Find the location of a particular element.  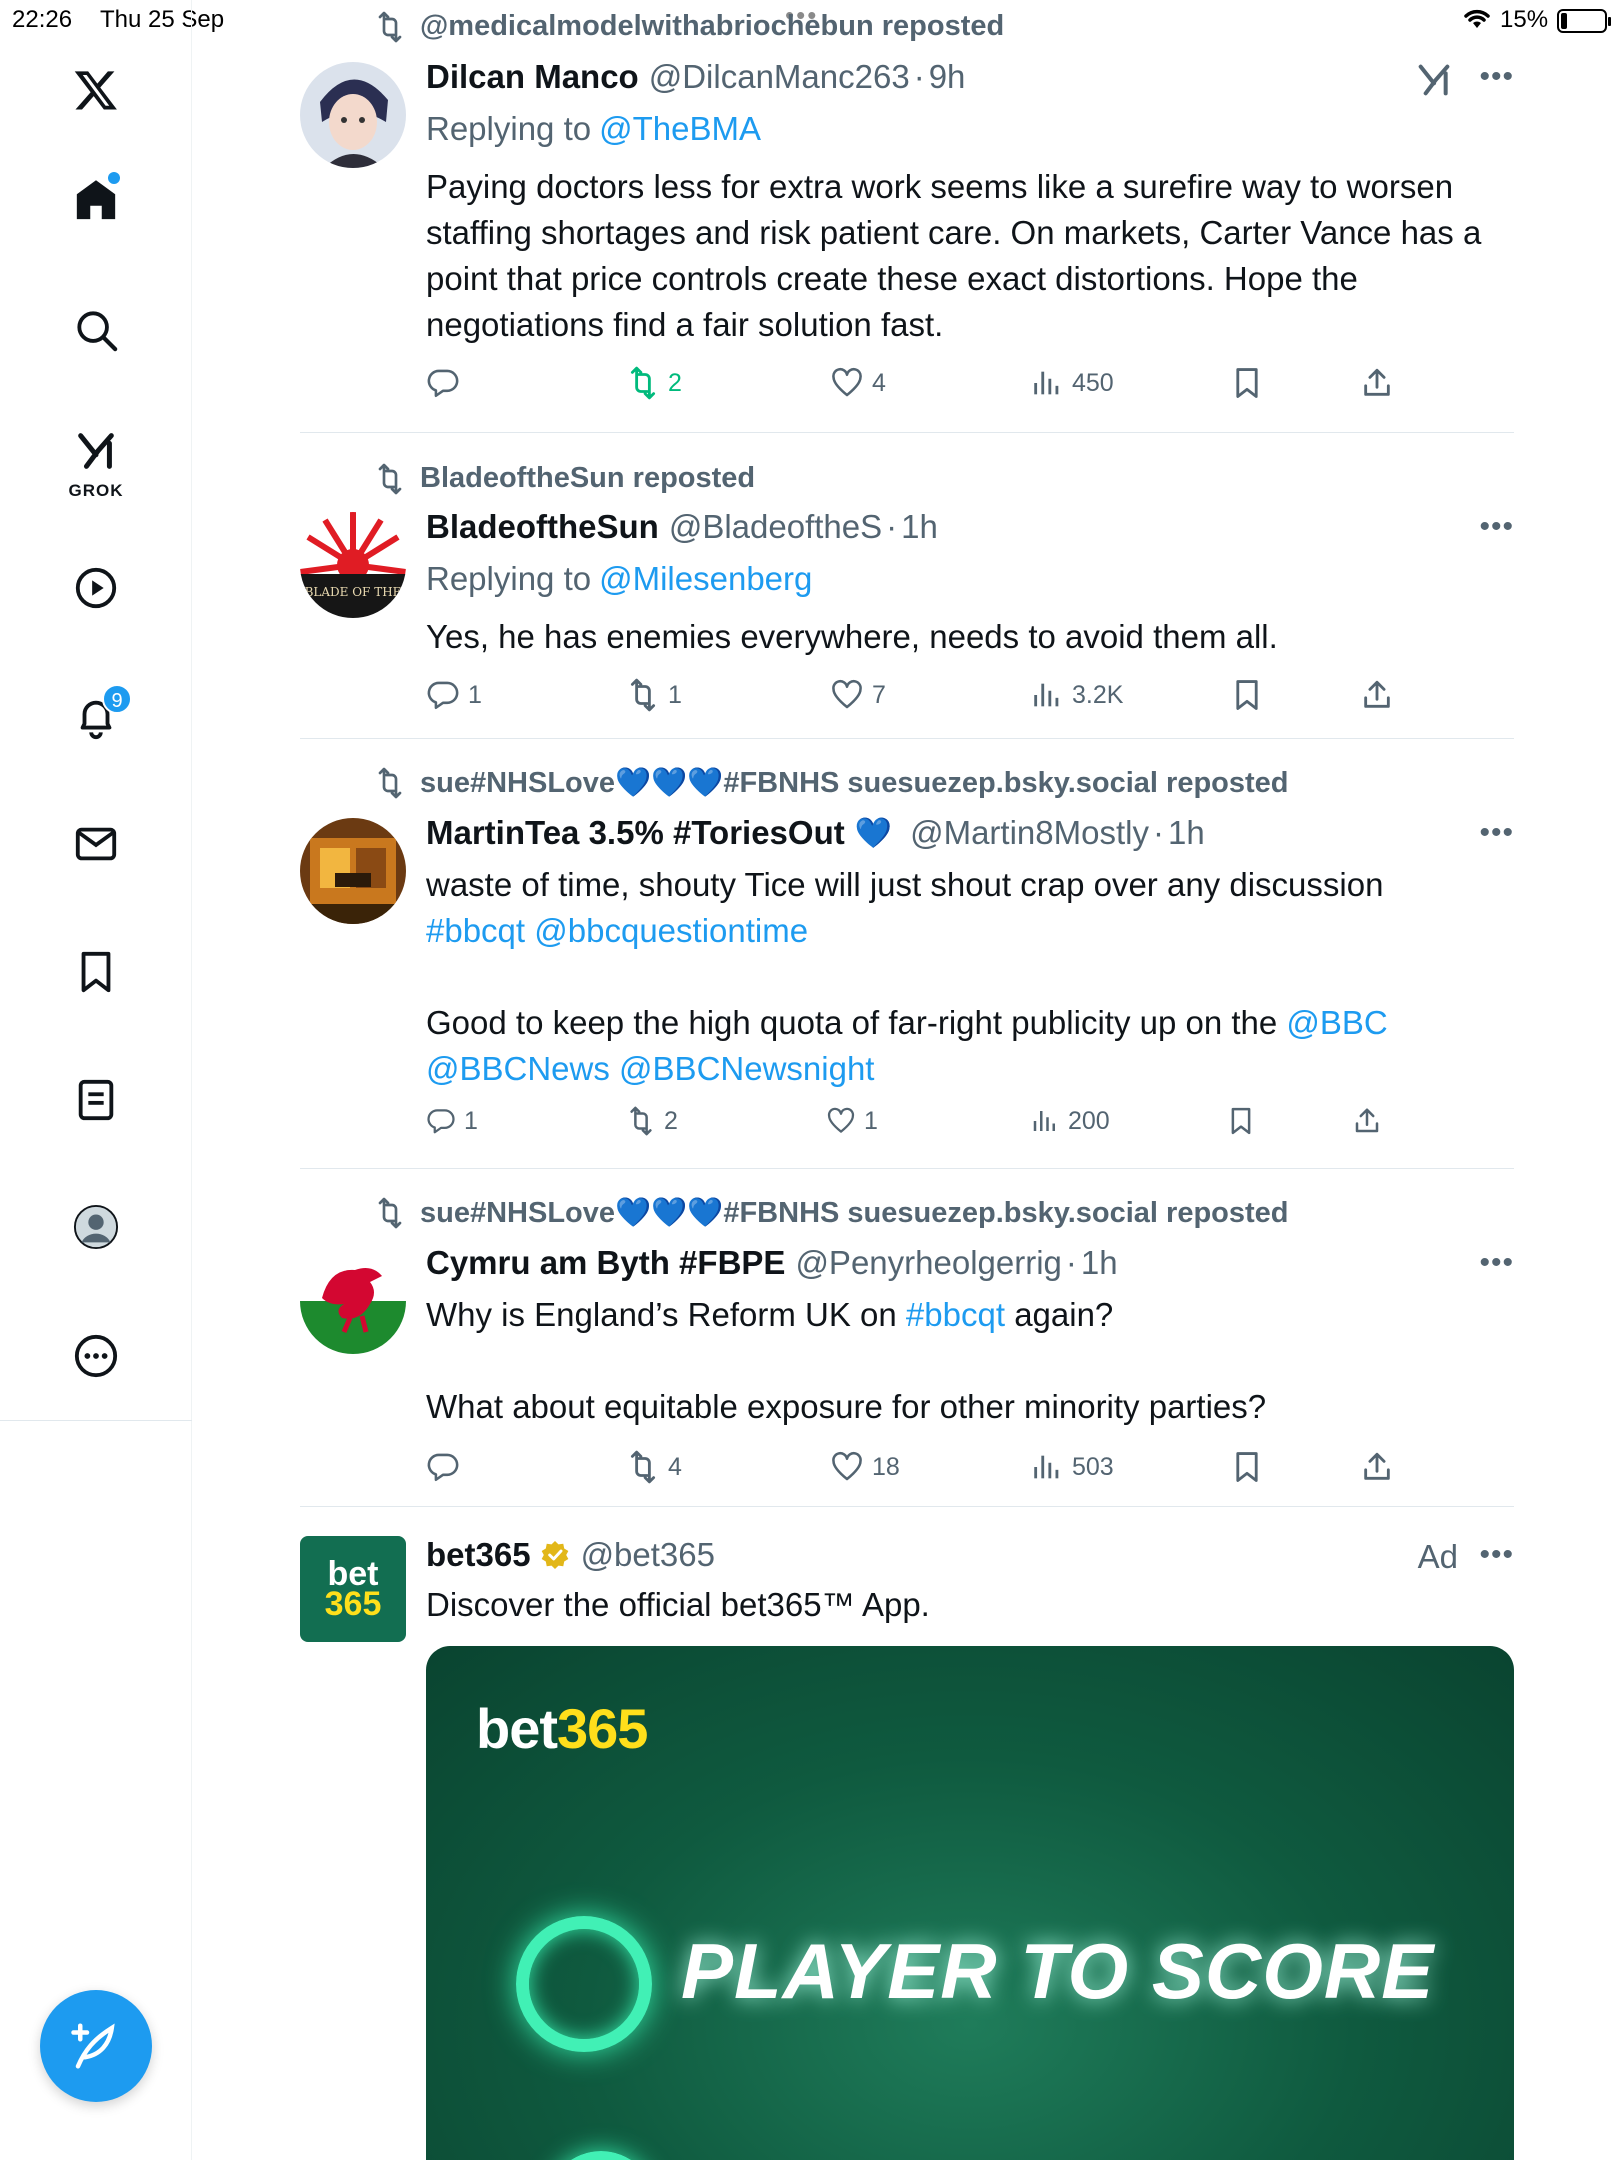

post-header: Dilcan Manco @DilcanManc263 · 9h is located at coordinates (696, 77).